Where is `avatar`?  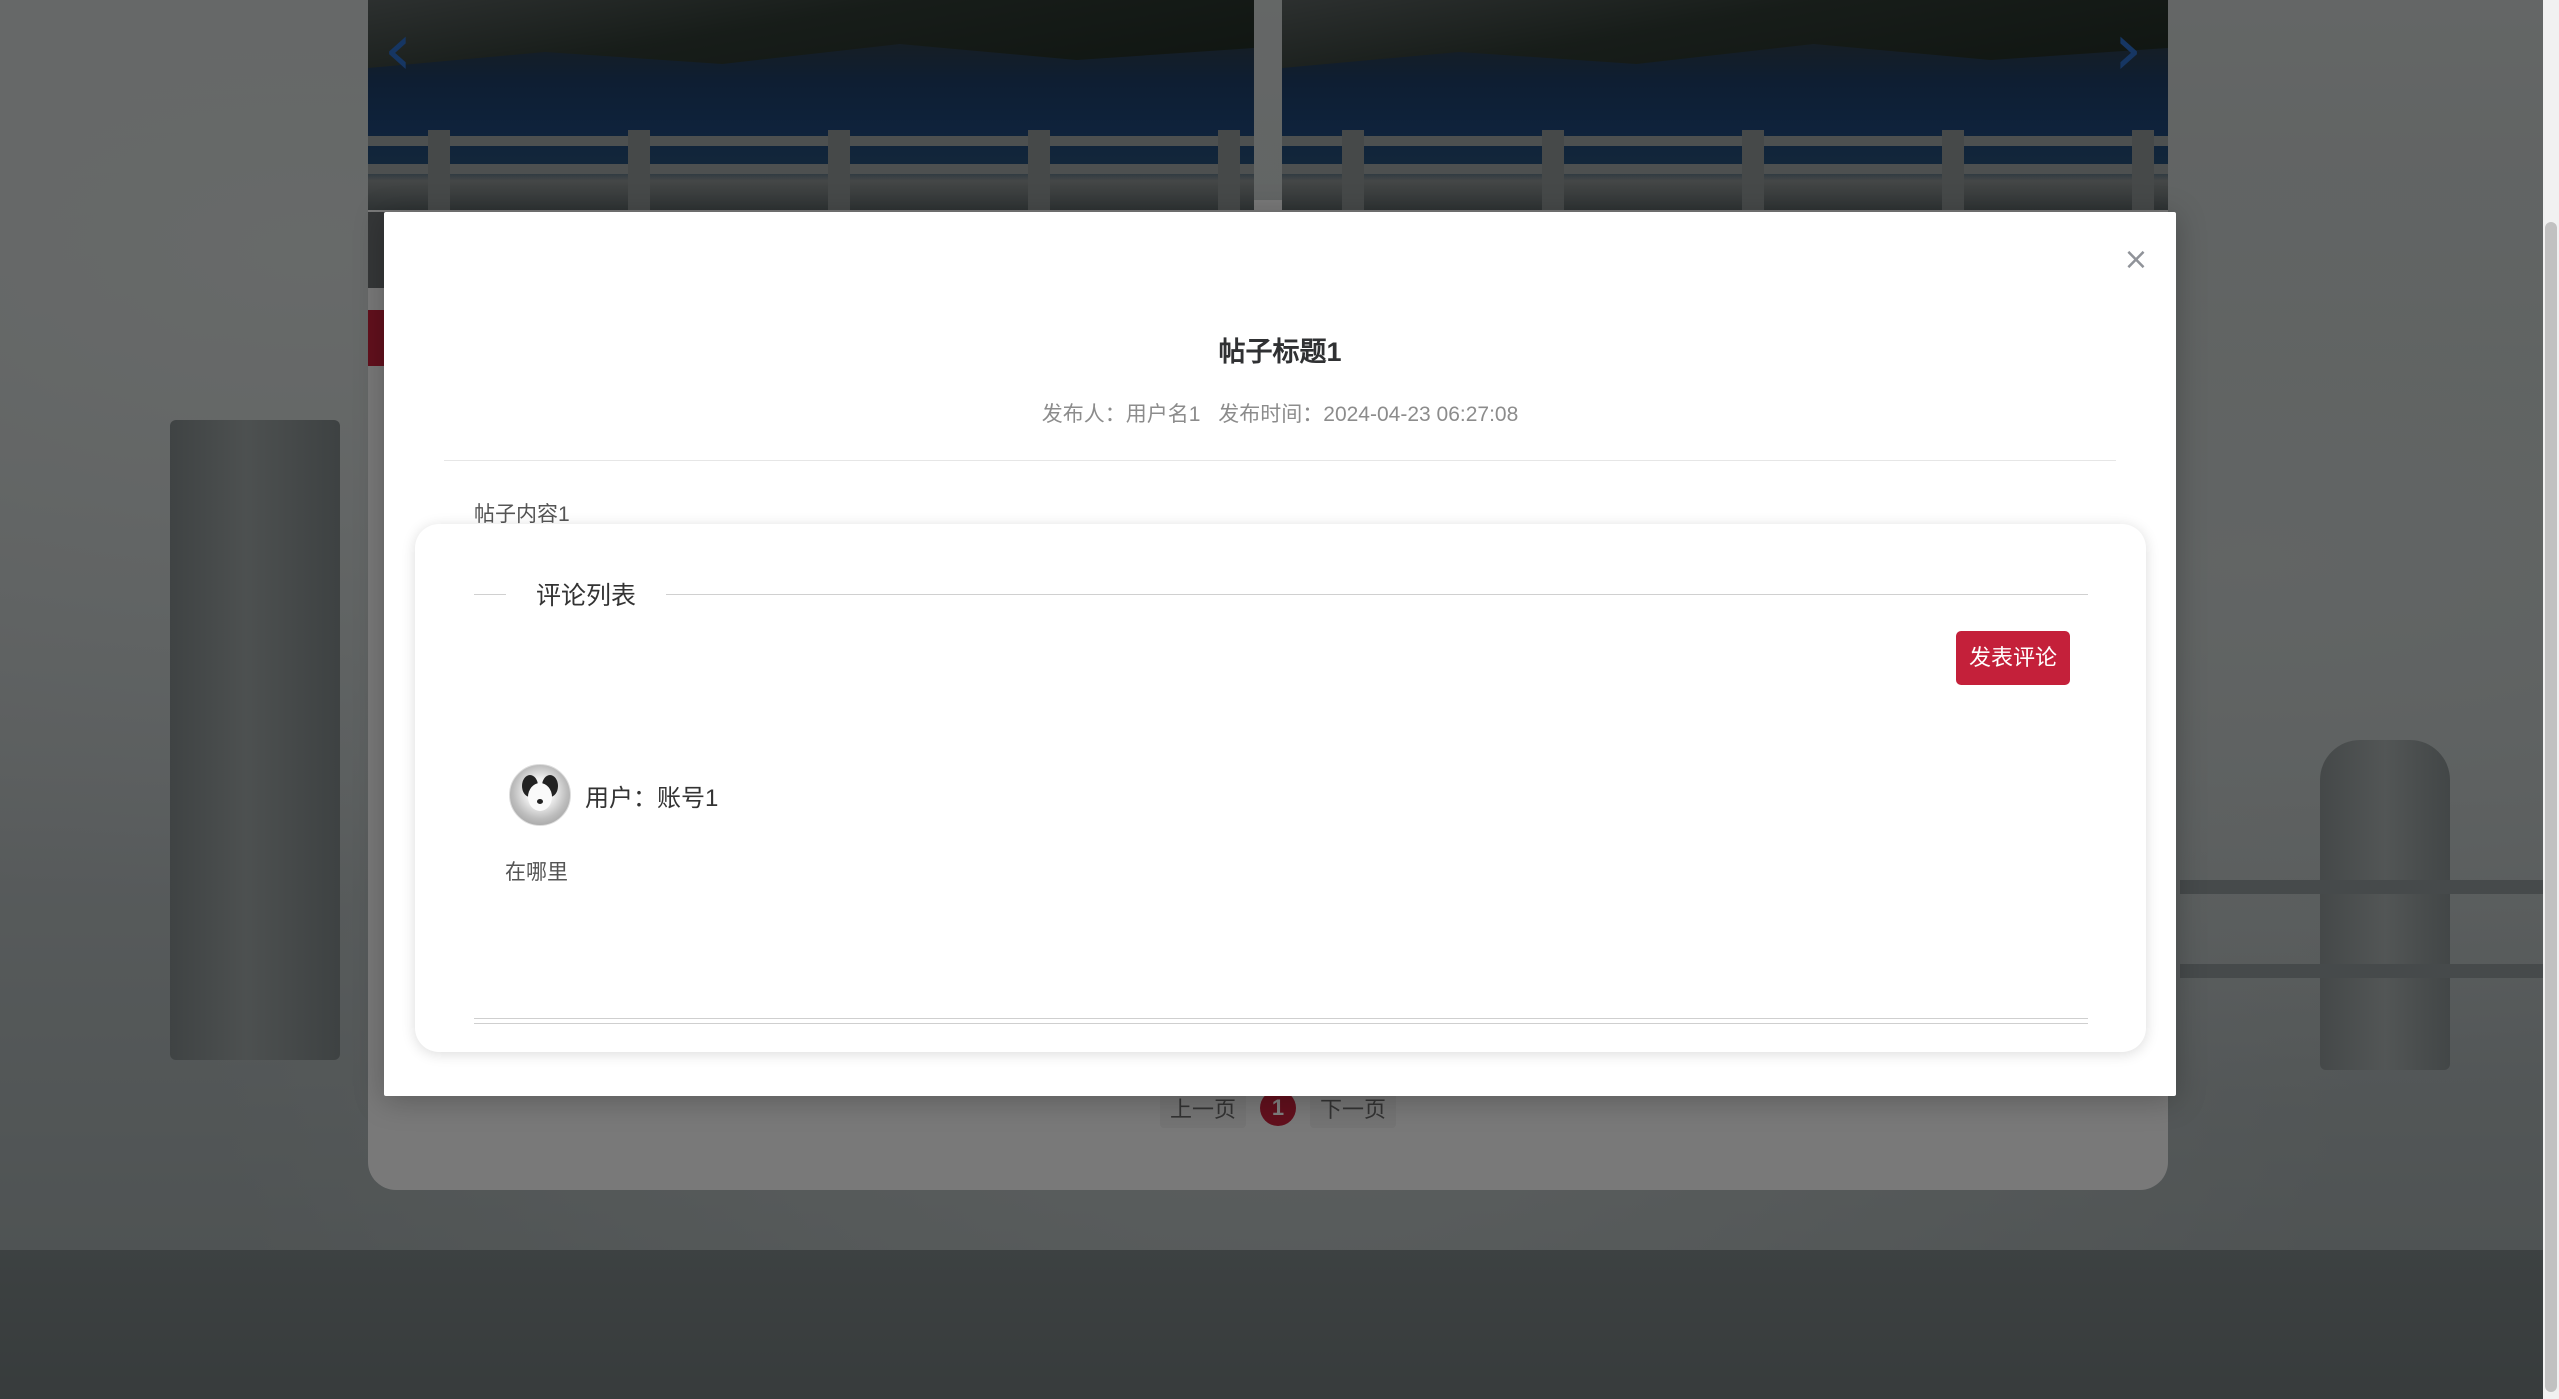
avatar is located at coordinates (540, 795).